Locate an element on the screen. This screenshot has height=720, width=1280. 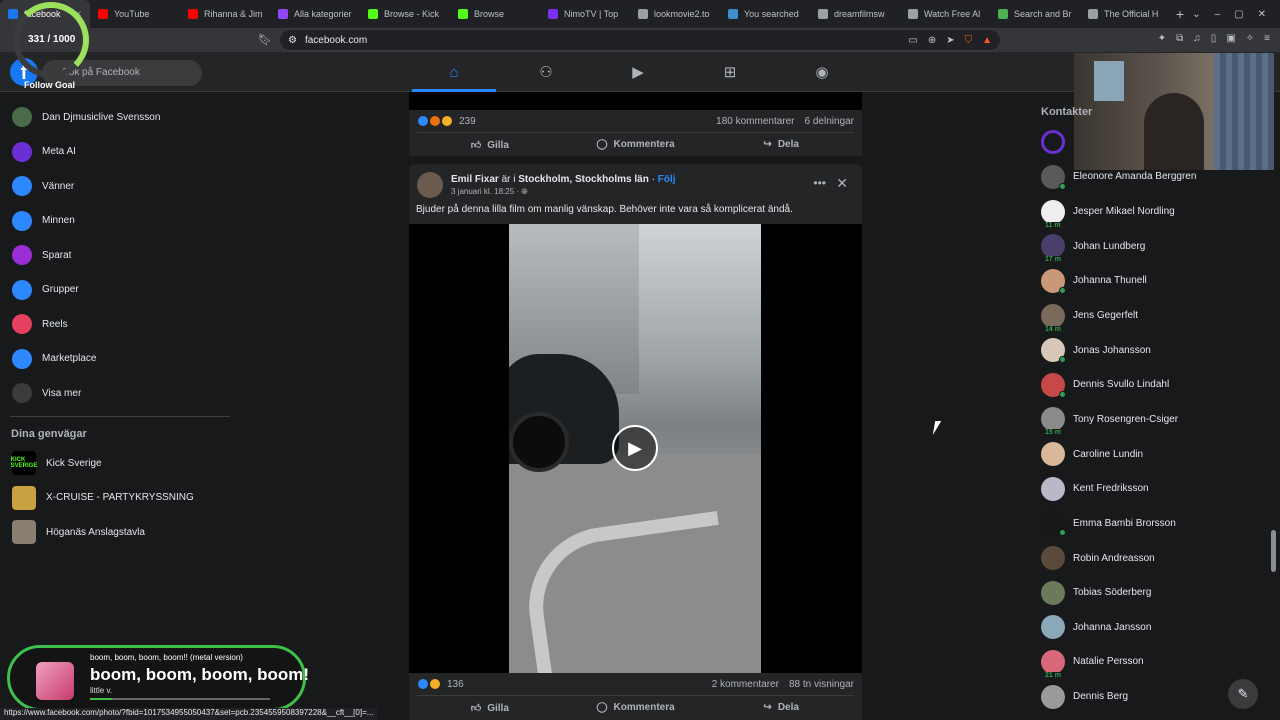
friends-icon: ⚇ is located at coordinates (546, 72).